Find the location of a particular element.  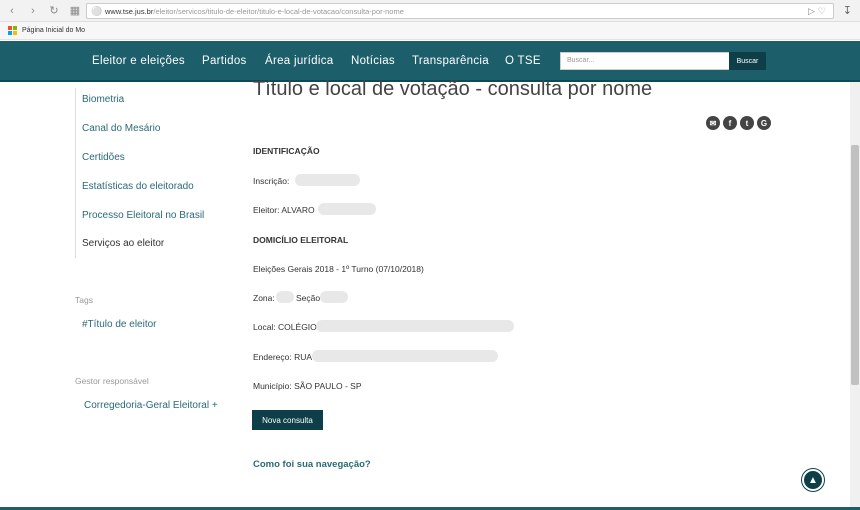

municipio-info: Município: SÃO PAULO - SP is located at coordinates (307, 386).